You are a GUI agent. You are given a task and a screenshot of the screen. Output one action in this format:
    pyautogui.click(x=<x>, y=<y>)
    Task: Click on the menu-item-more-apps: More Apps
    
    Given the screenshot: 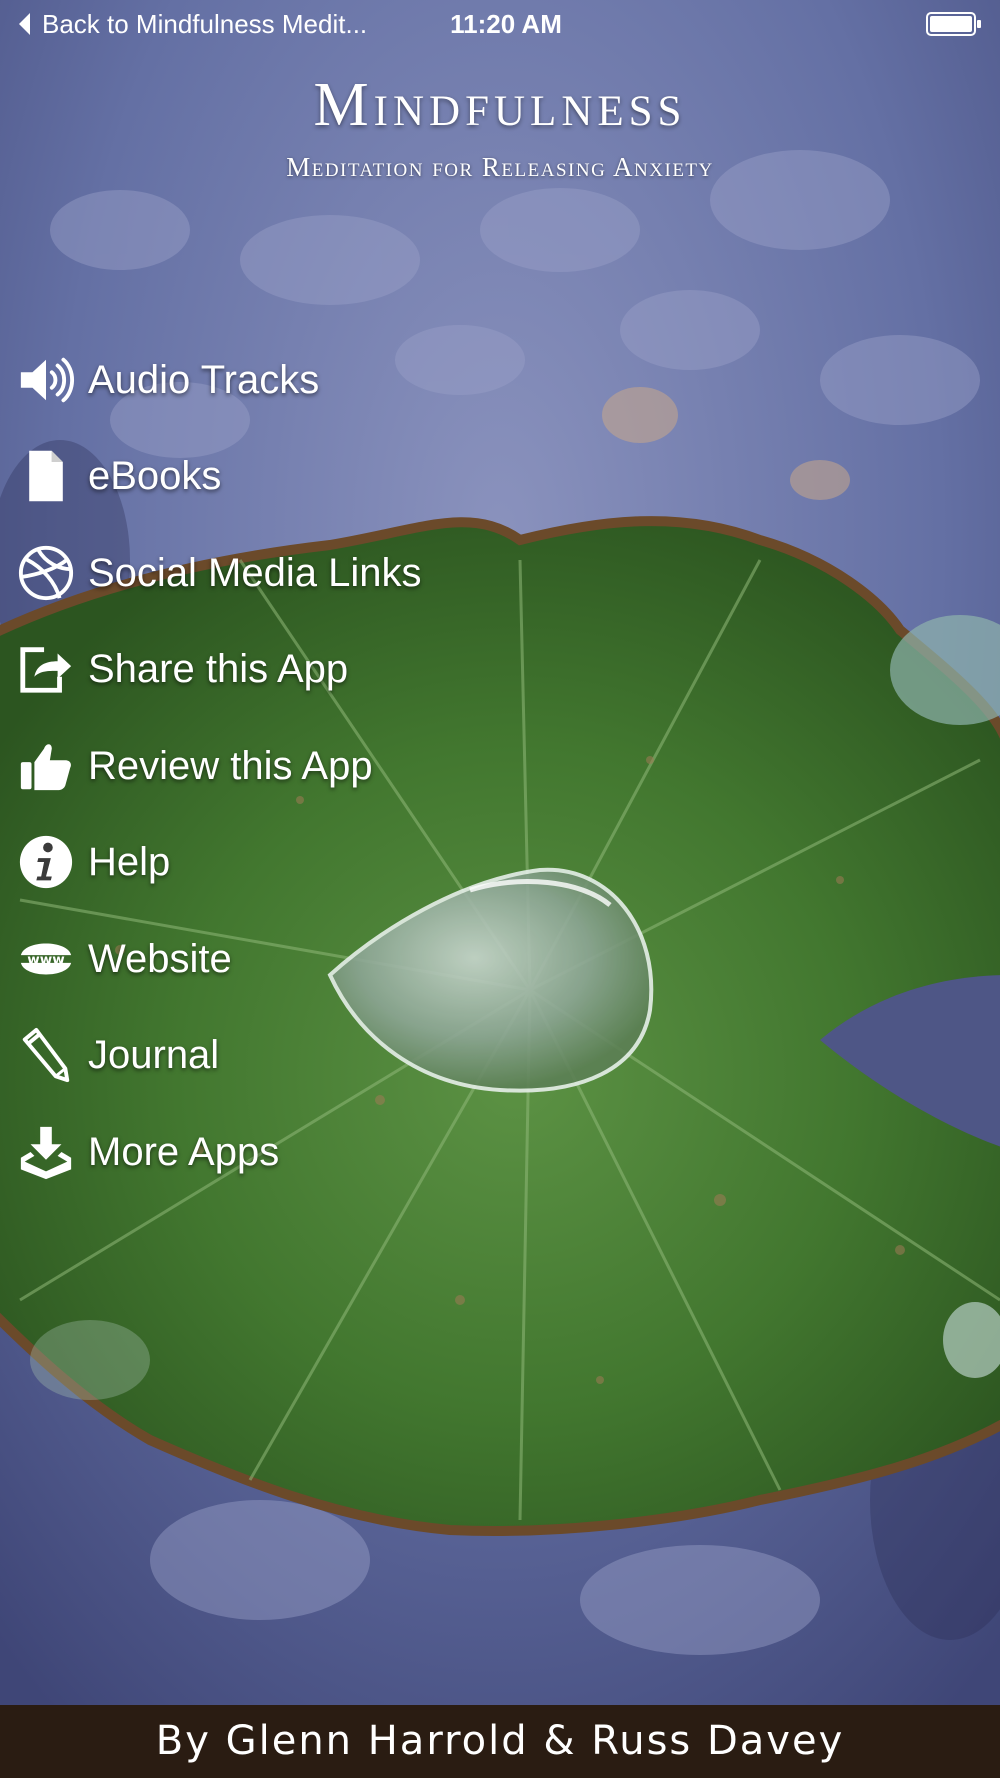 What is the action you would take?
    pyautogui.click(x=280, y=1152)
    